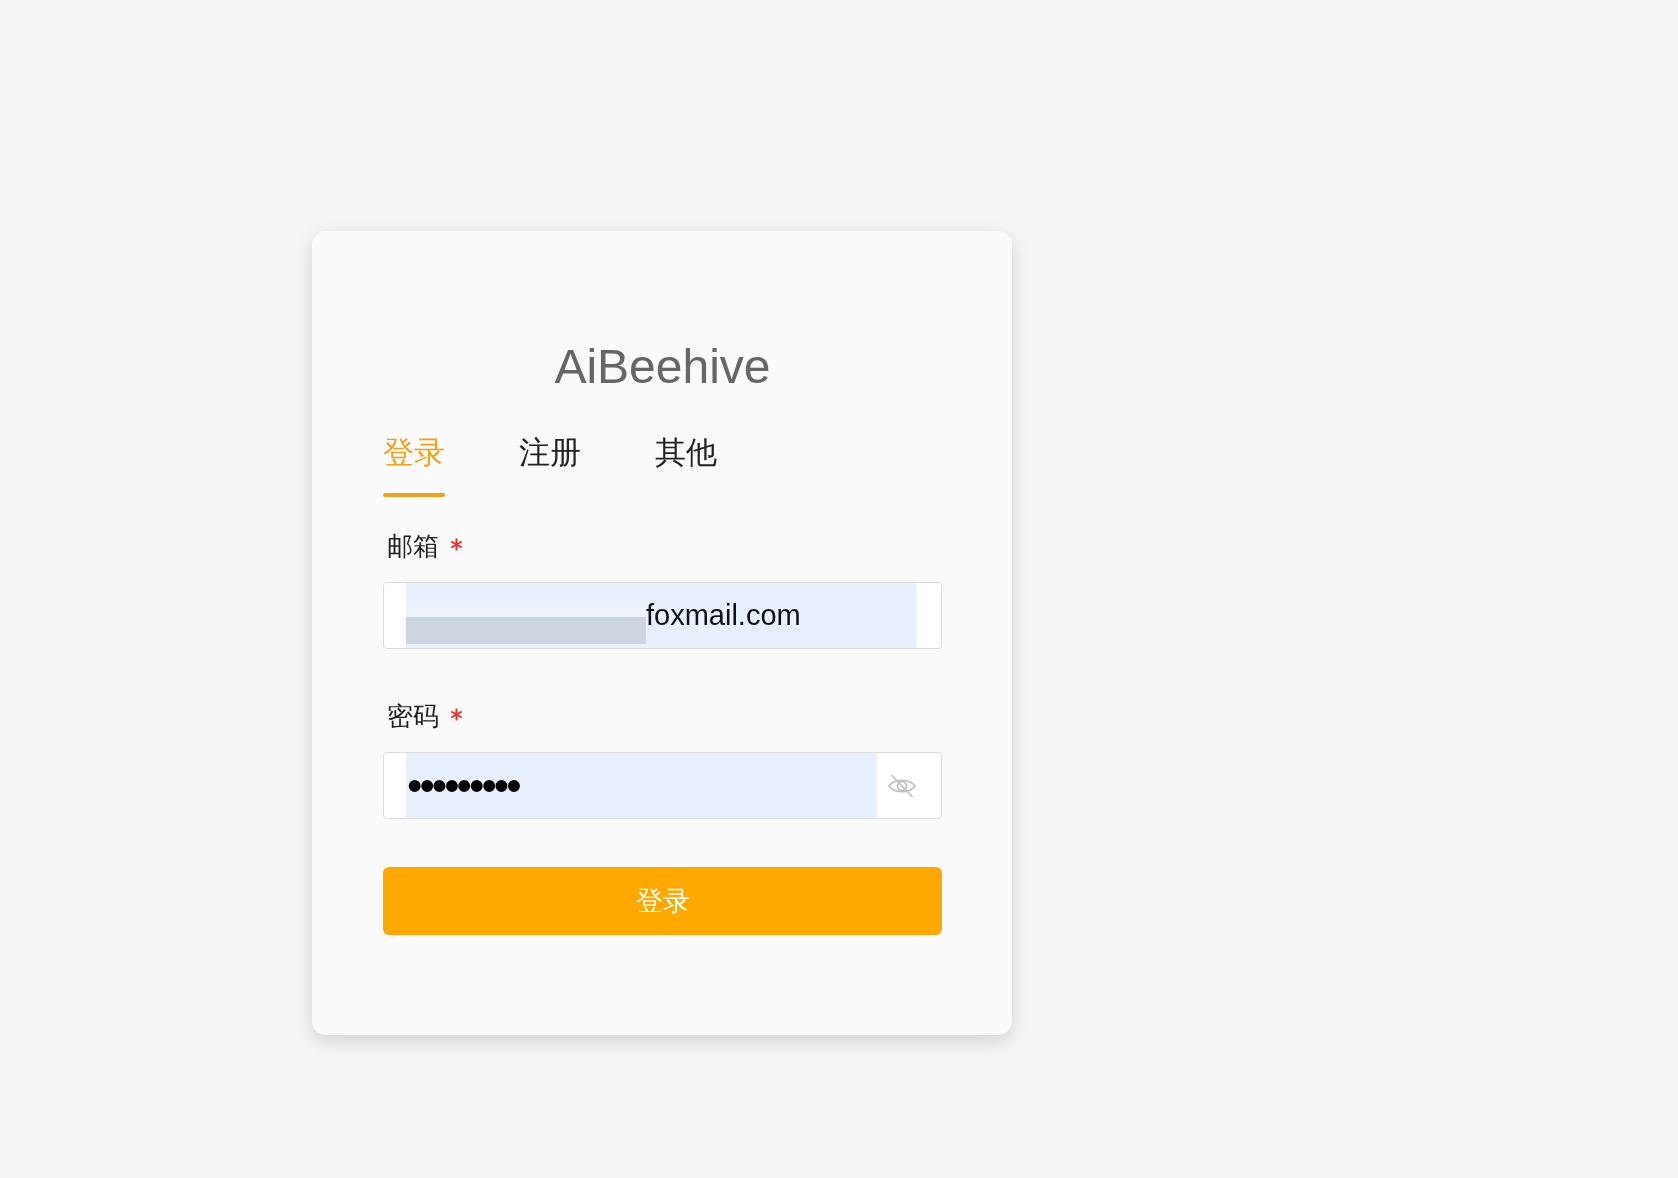  Describe the element at coordinates (662, 785) in the screenshot. I see `password-field: •••••••••` at that location.